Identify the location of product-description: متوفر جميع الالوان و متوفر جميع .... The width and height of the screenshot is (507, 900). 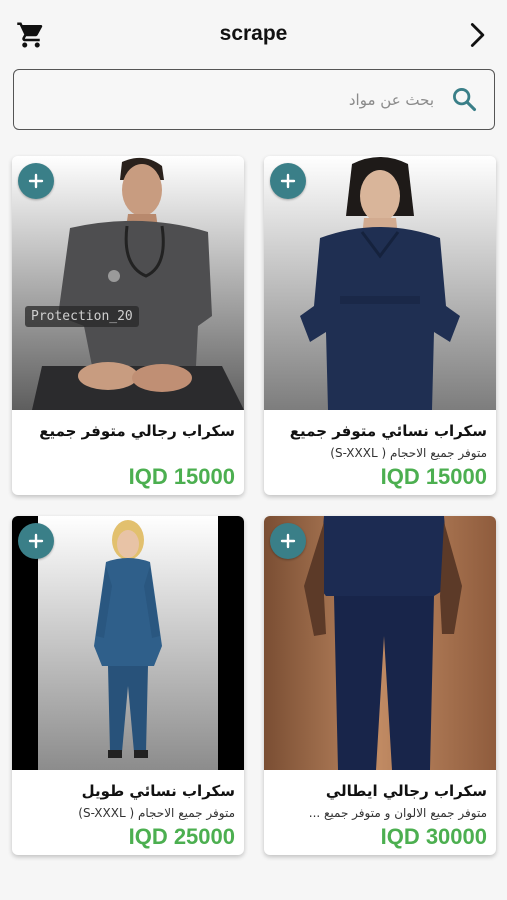
(397, 813).